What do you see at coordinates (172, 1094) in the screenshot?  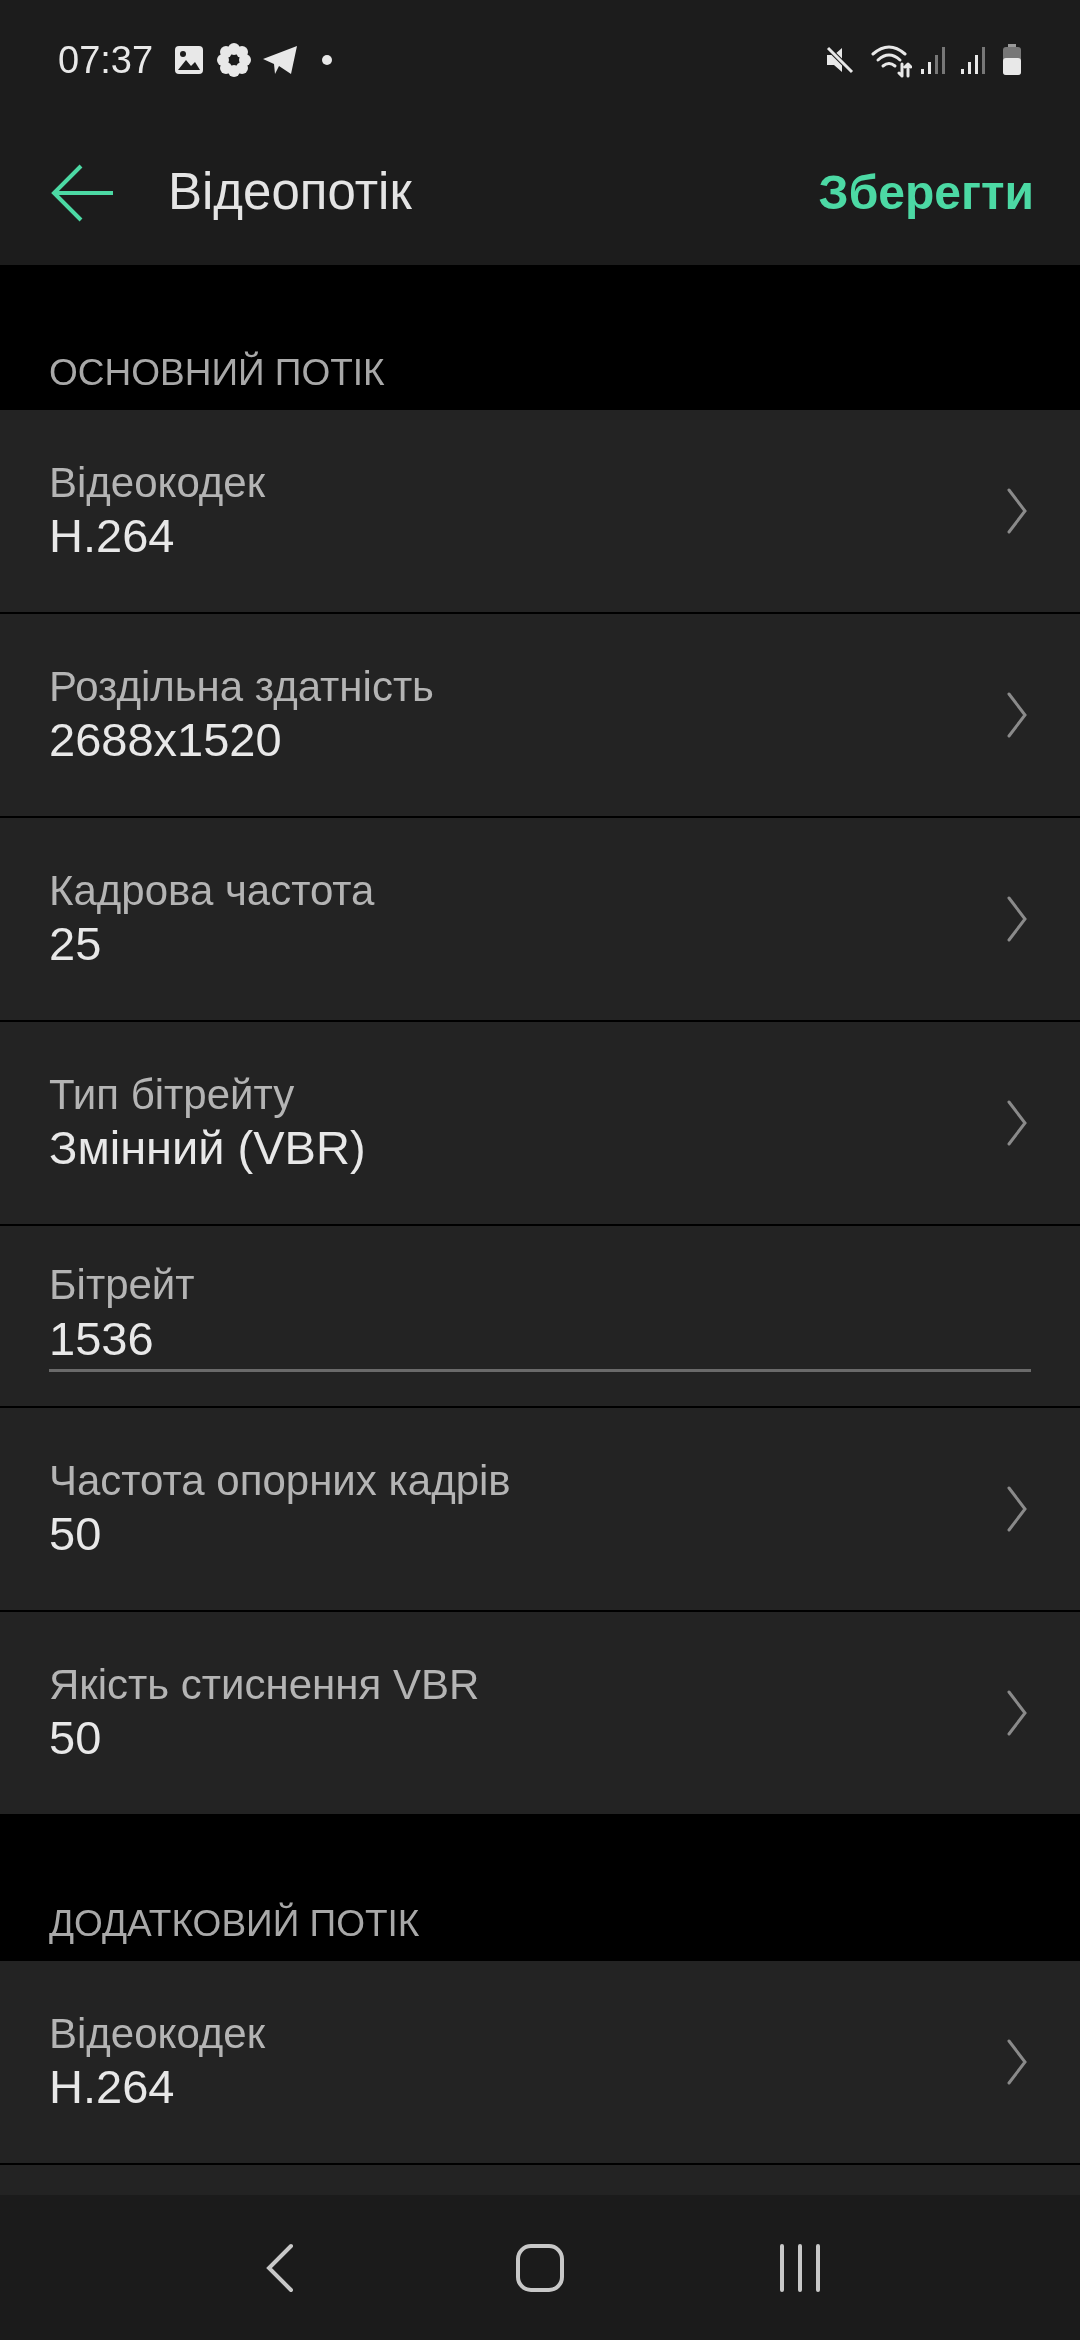 I see `setting-label: Тип бітрейту` at bounding box center [172, 1094].